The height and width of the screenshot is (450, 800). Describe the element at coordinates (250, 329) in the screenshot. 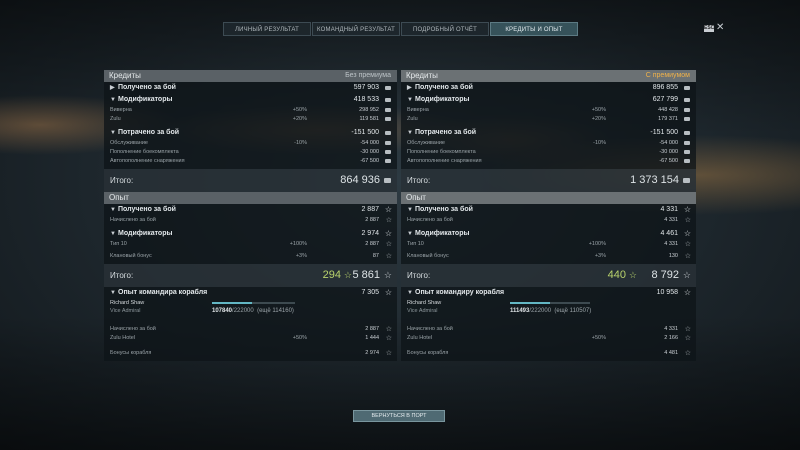

I see `list-item: Начислено за бой 2 887 ☆` at that location.